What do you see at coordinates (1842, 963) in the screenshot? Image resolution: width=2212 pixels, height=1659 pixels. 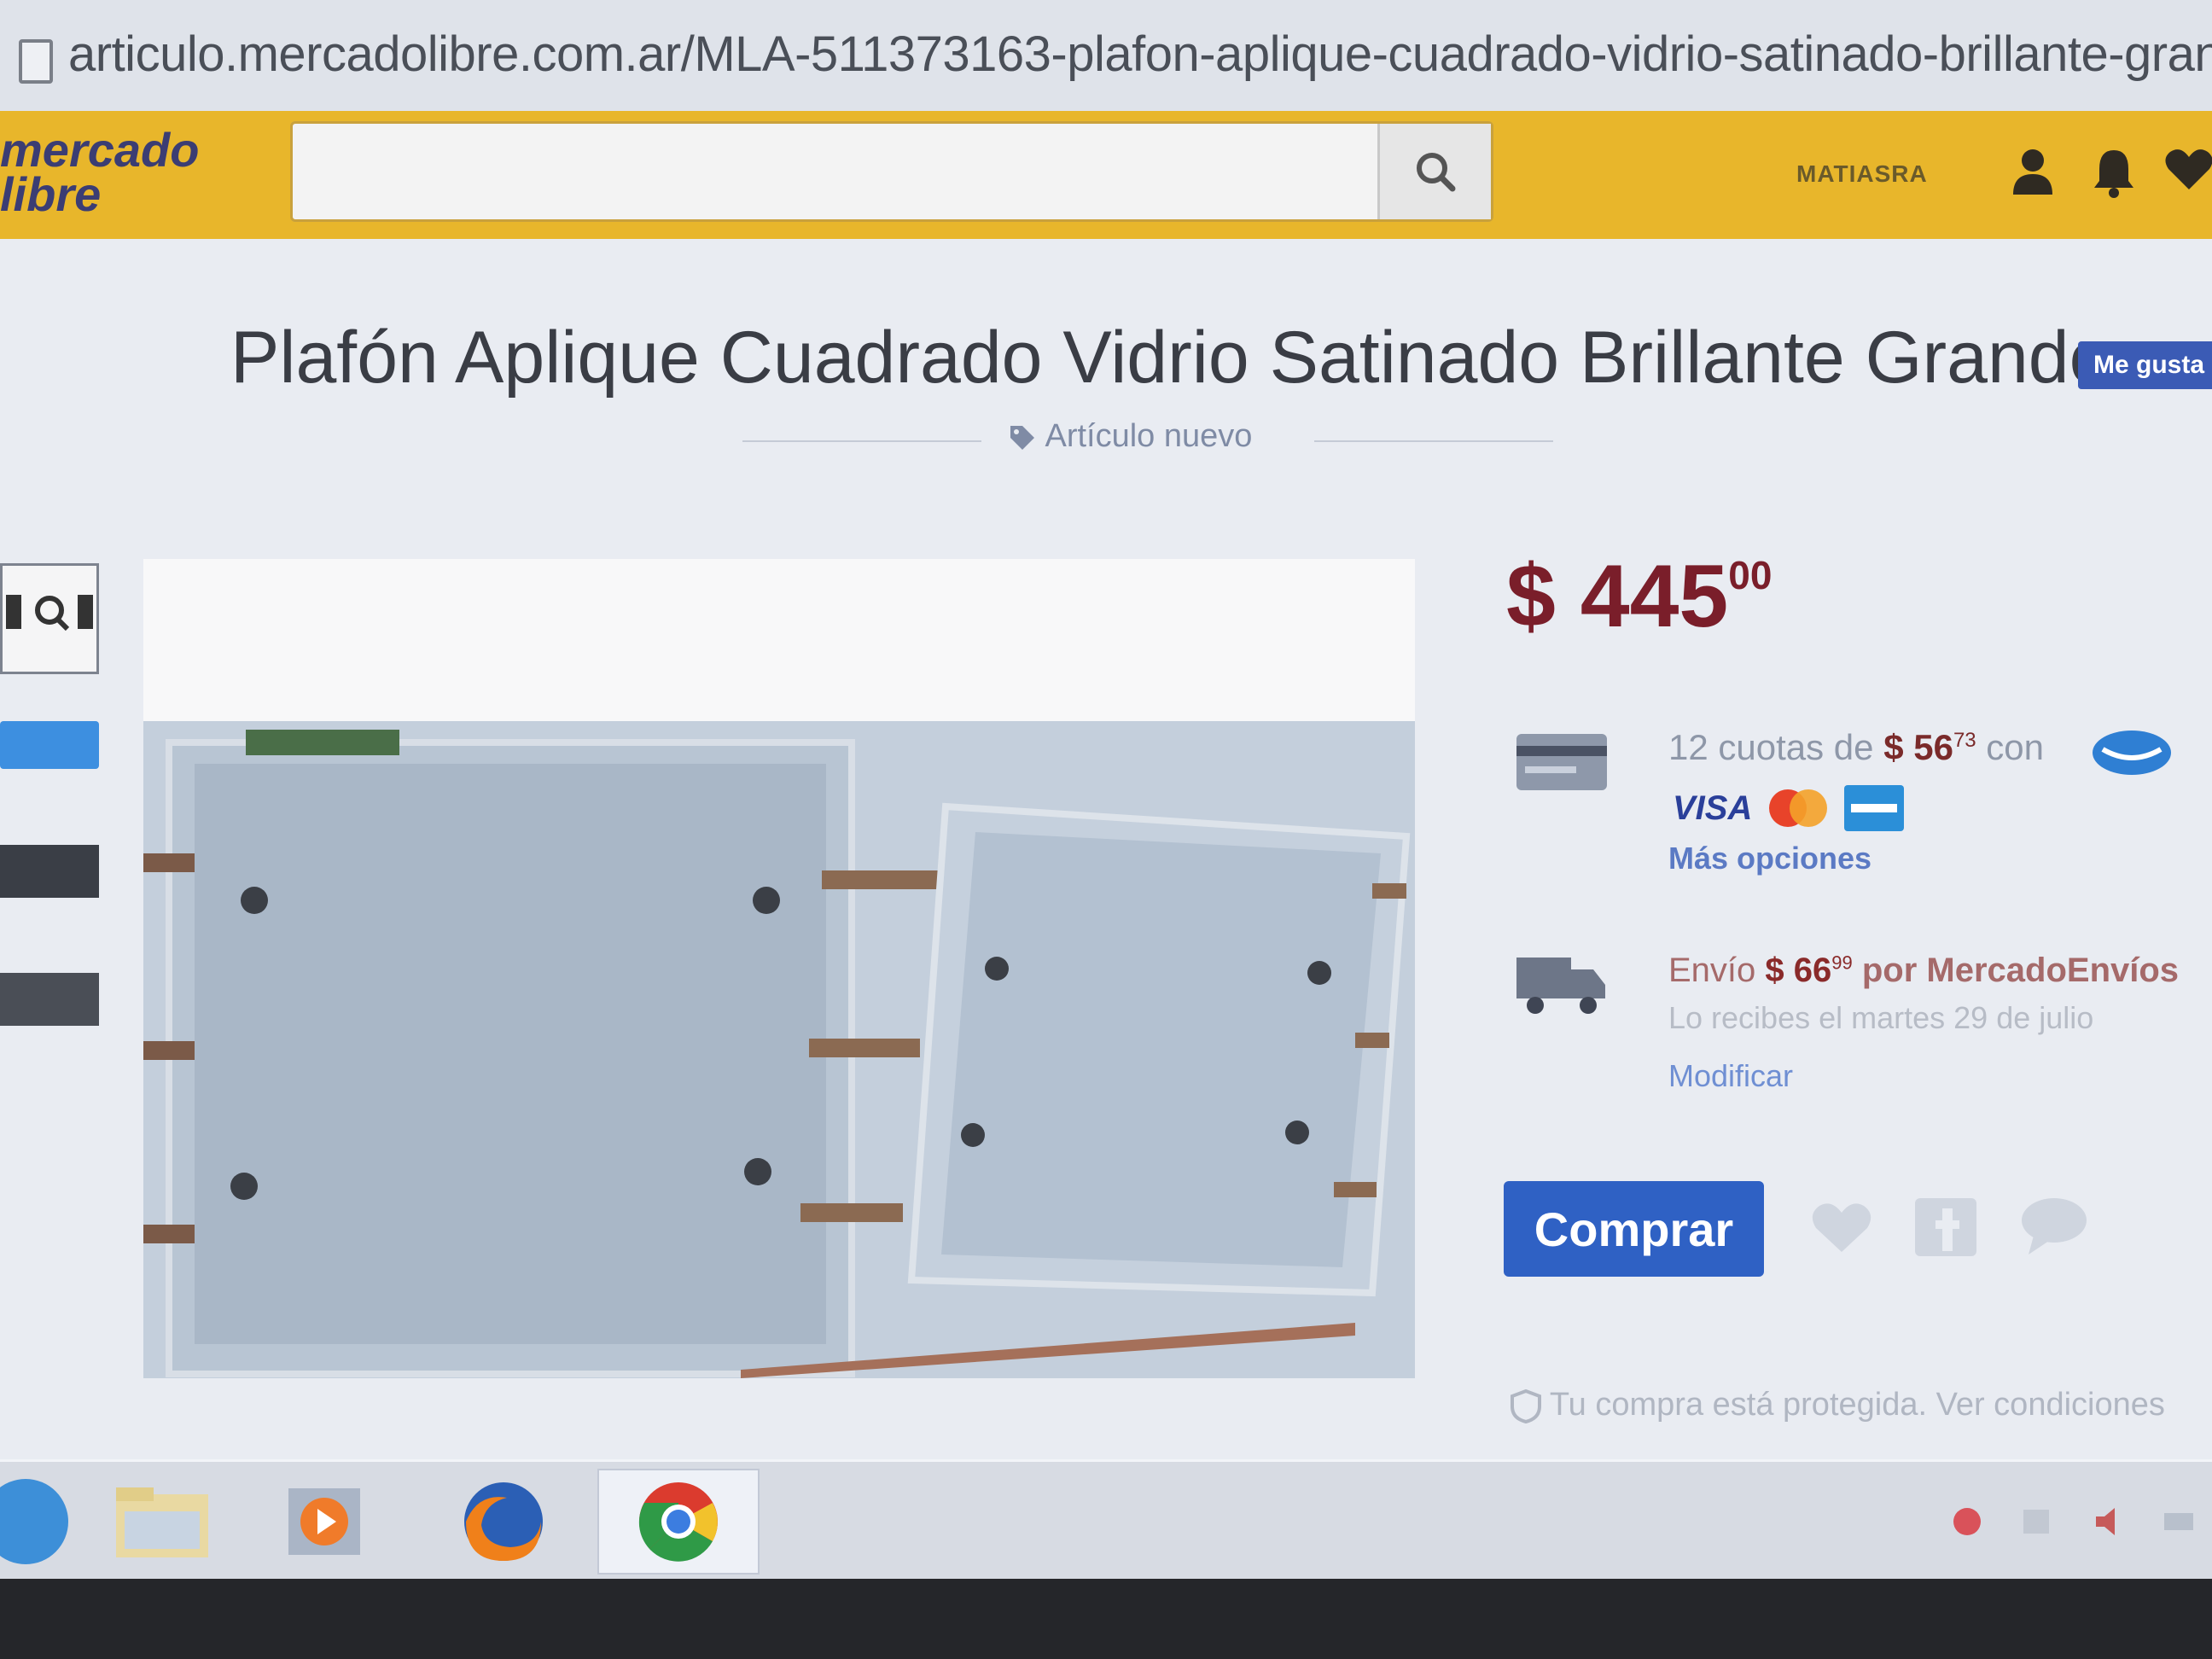 I see `shipping-cents: 99` at bounding box center [1842, 963].